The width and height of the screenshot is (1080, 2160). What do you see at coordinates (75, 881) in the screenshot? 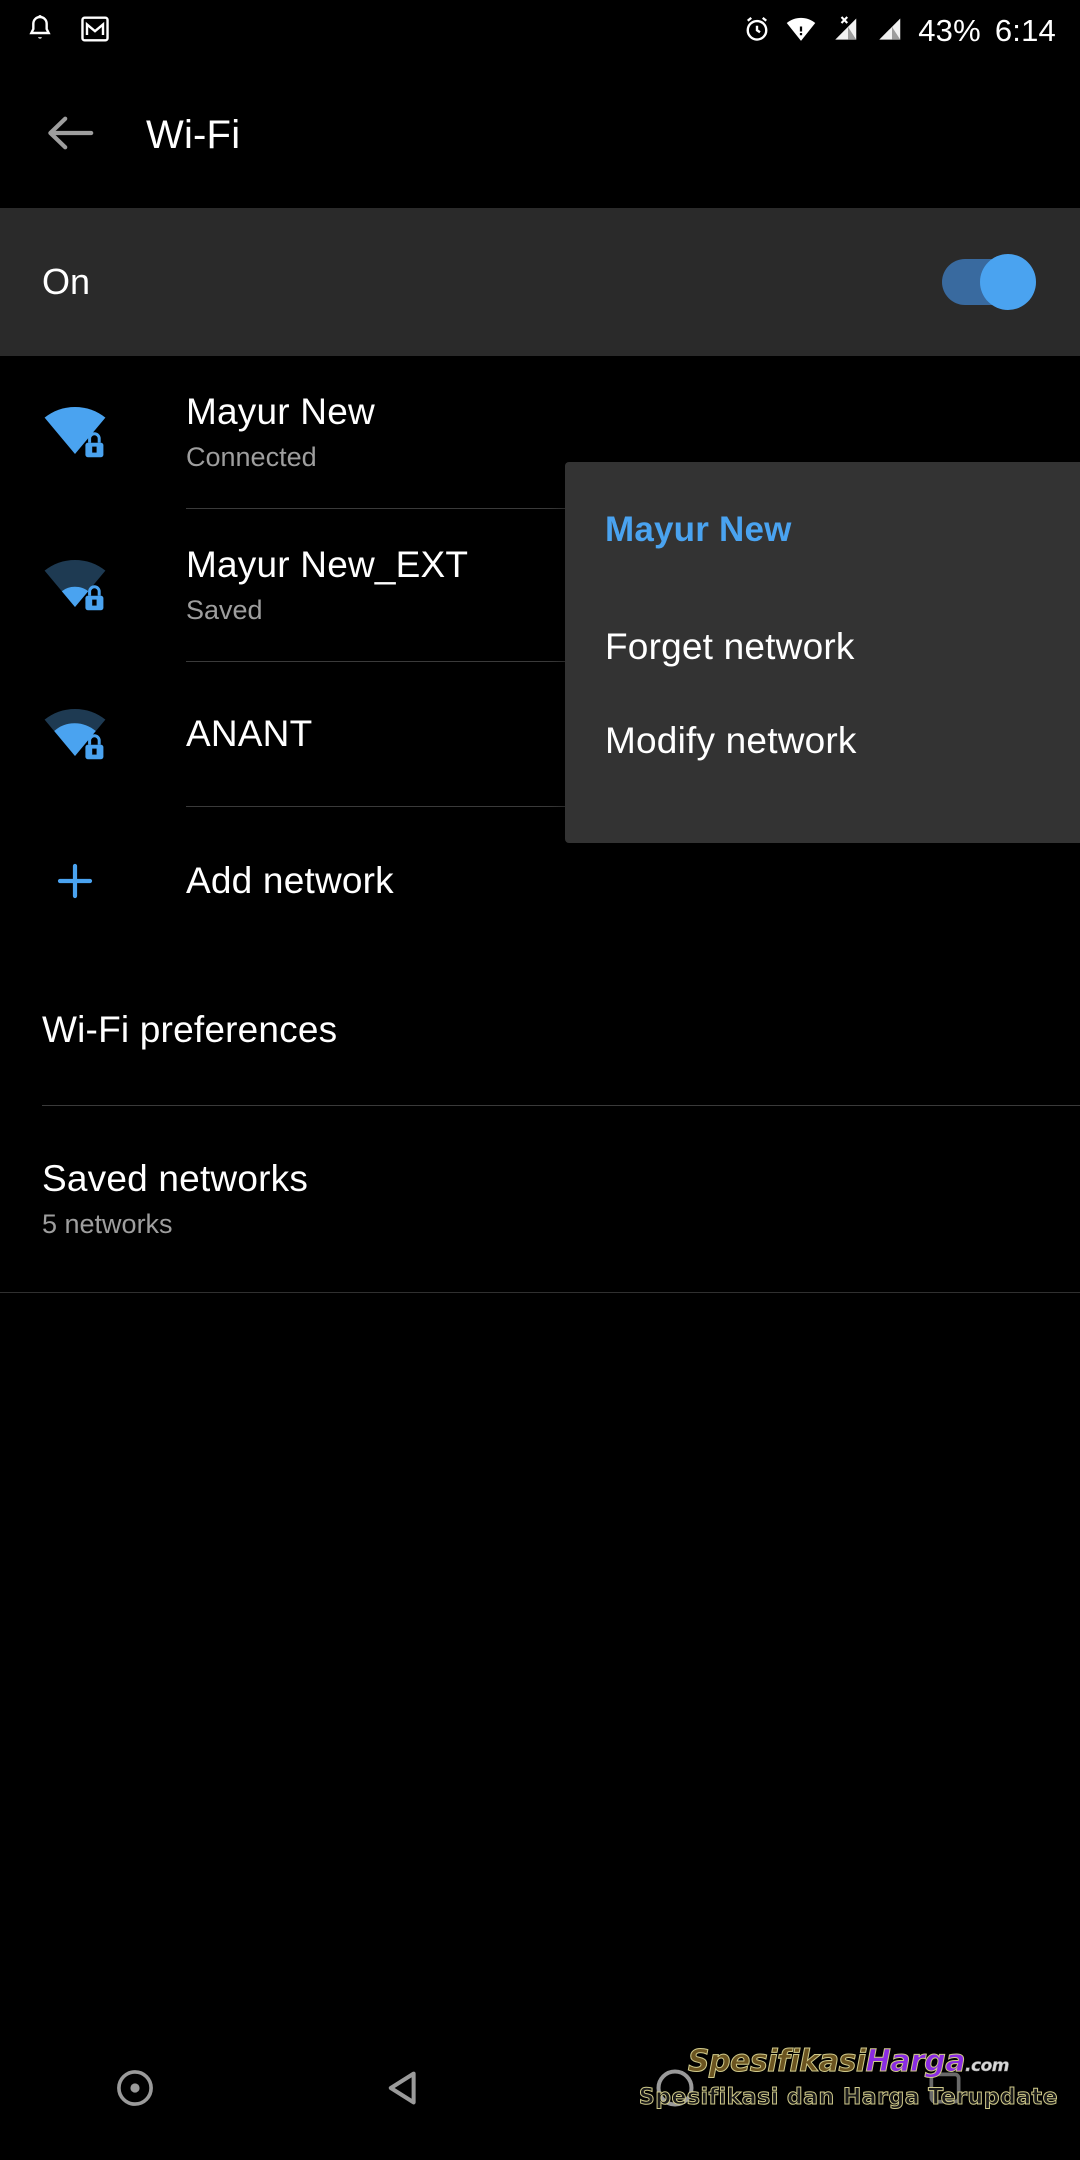
I see `plus-icon` at bounding box center [75, 881].